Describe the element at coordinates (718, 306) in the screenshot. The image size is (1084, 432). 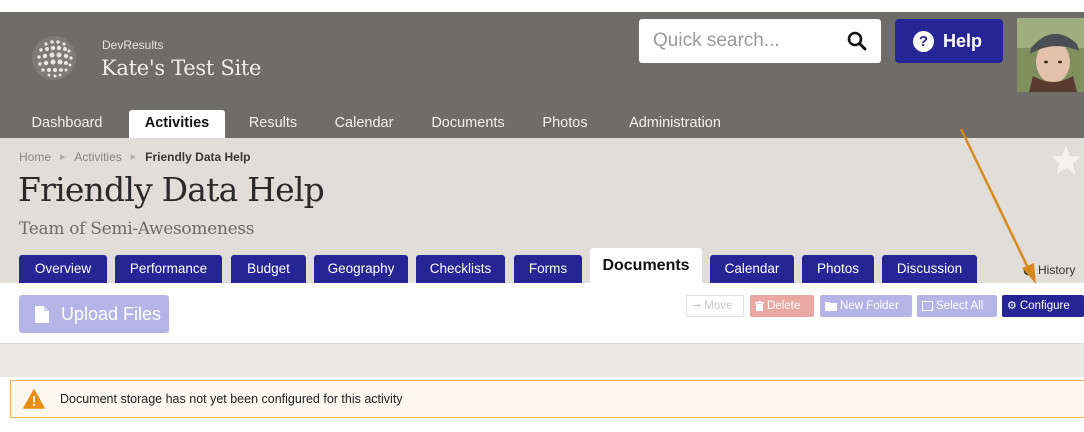
I see `move-label: Move` at that location.